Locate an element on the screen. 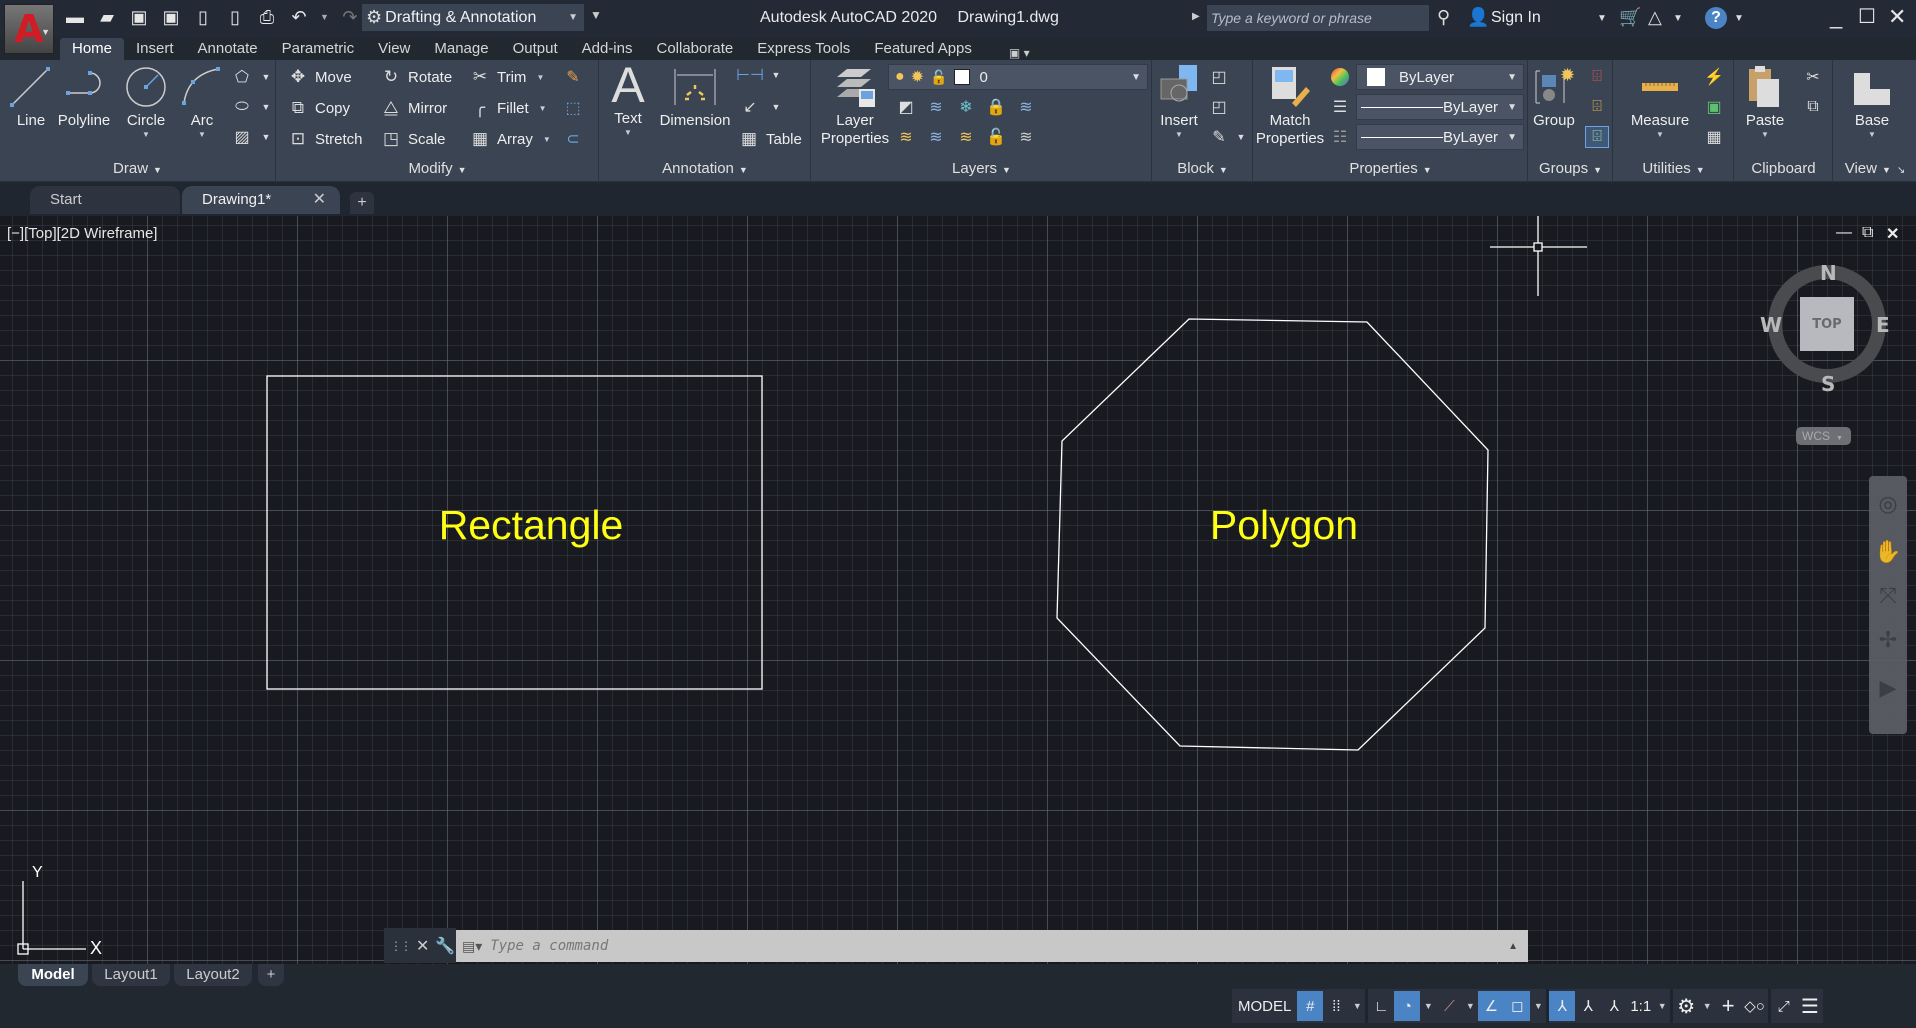  zoom-extents-icon: ⤧ is located at coordinates (1888, 596).